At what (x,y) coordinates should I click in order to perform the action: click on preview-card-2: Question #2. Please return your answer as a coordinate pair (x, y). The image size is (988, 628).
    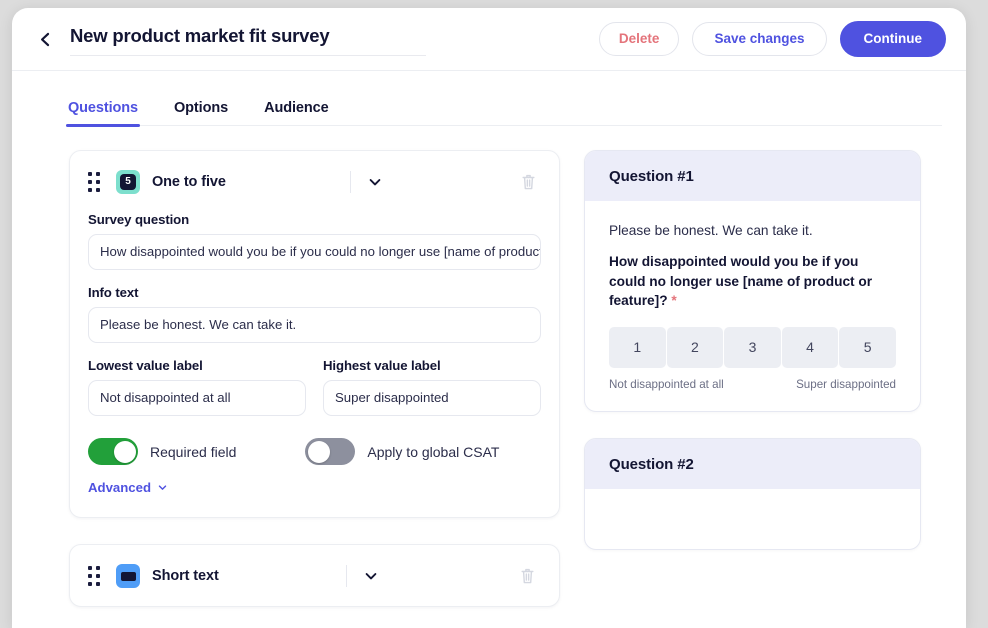
    Looking at the image, I should click on (752, 493).